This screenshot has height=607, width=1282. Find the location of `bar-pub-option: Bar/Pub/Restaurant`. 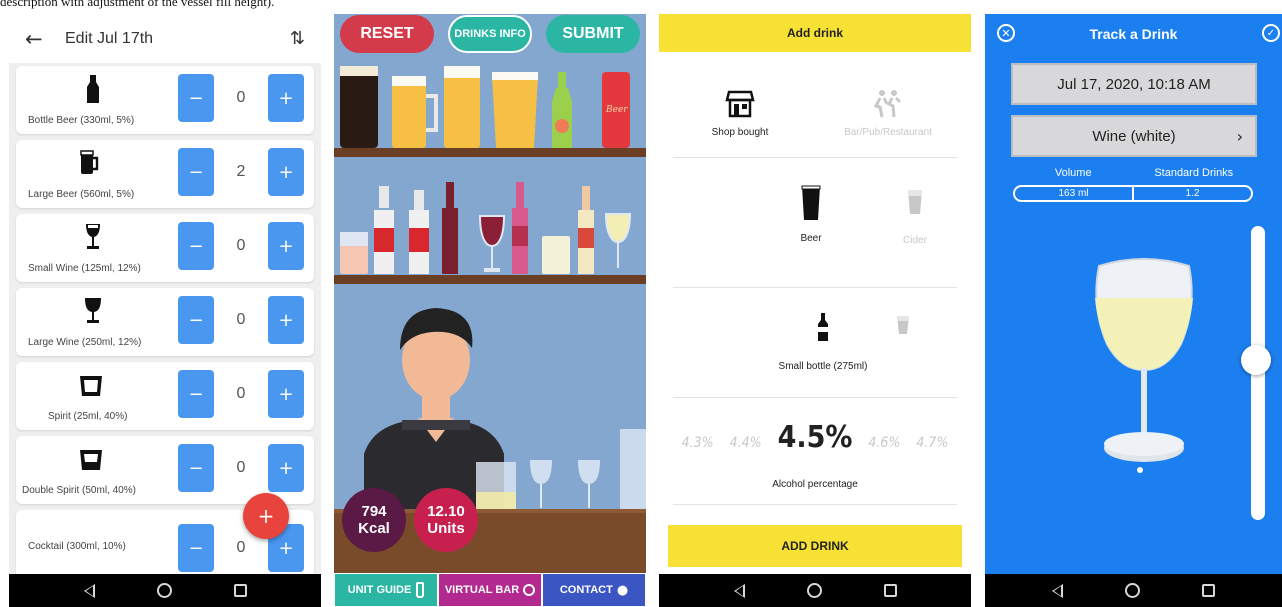

bar-pub-option: Bar/Pub/Restaurant is located at coordinates (888, 113).